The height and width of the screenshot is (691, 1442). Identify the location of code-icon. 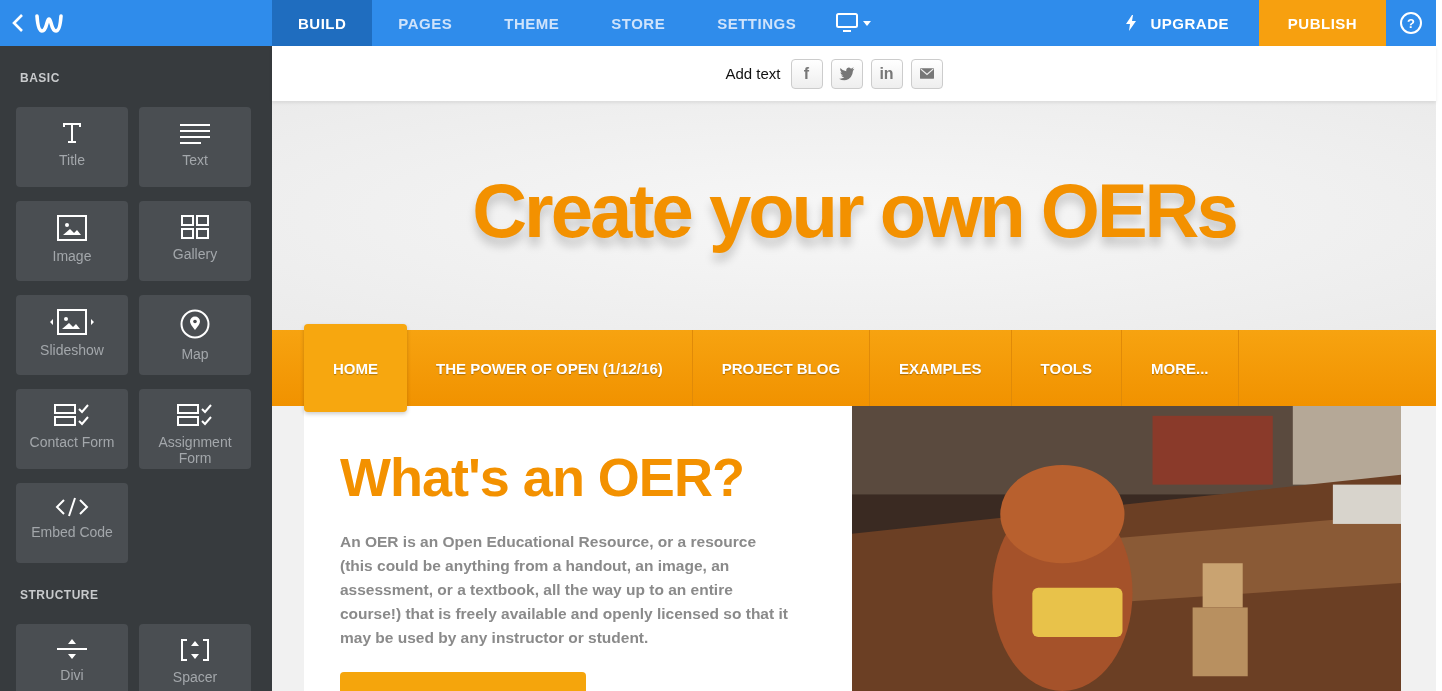
(72, 507).